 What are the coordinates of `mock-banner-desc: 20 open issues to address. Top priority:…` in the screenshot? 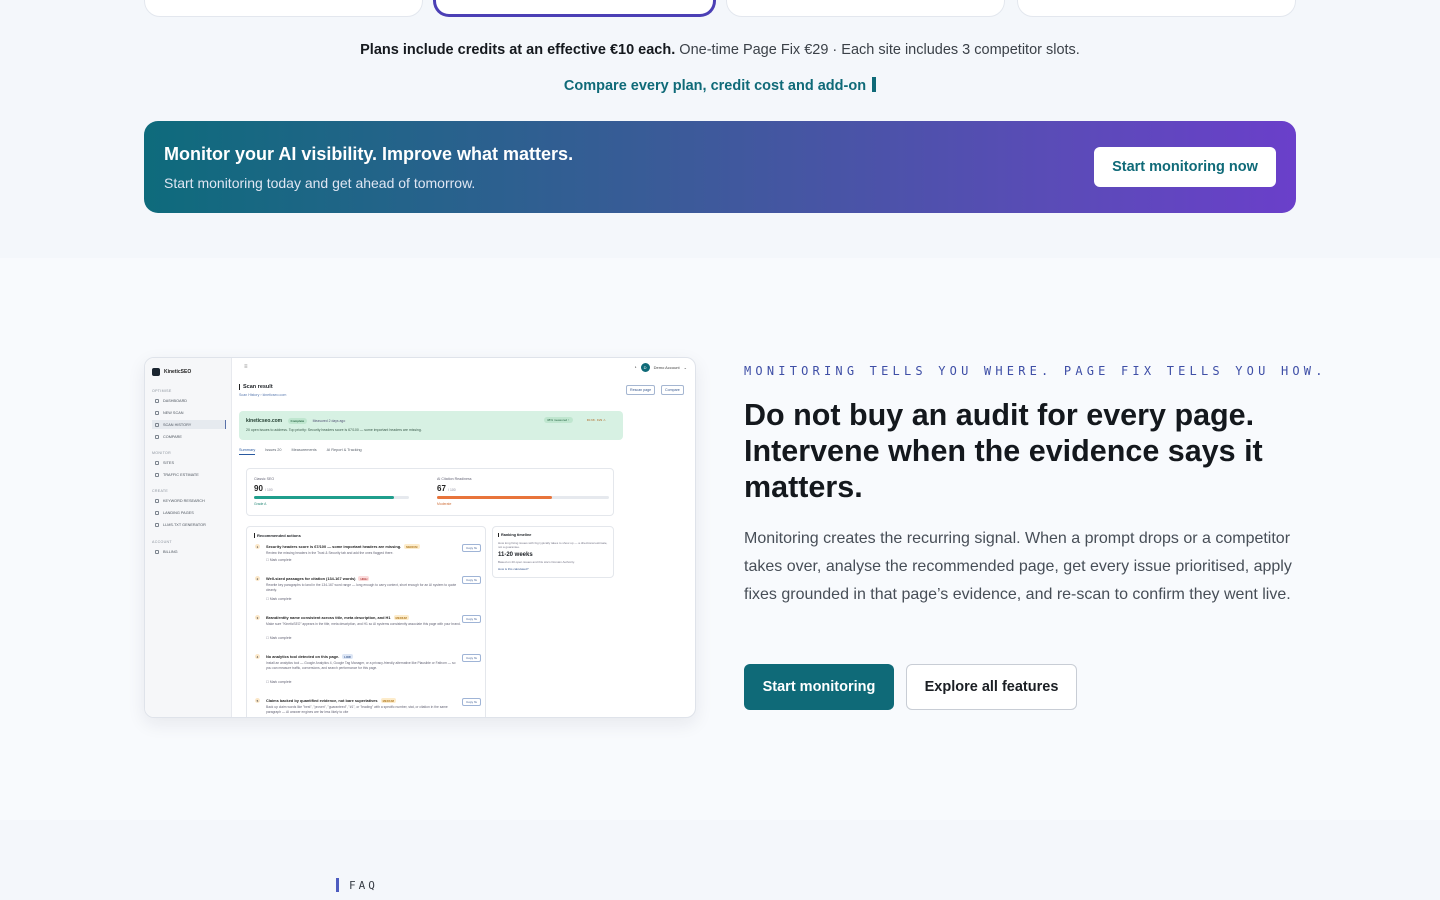 It's located at (334, 430).